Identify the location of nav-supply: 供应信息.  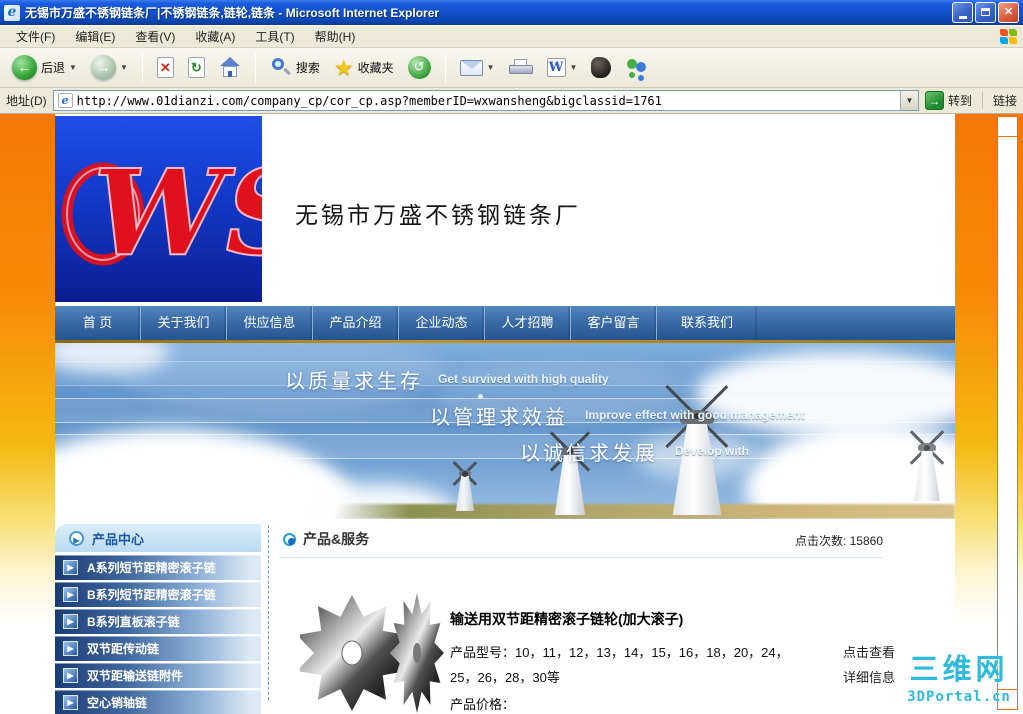
(270, 323).